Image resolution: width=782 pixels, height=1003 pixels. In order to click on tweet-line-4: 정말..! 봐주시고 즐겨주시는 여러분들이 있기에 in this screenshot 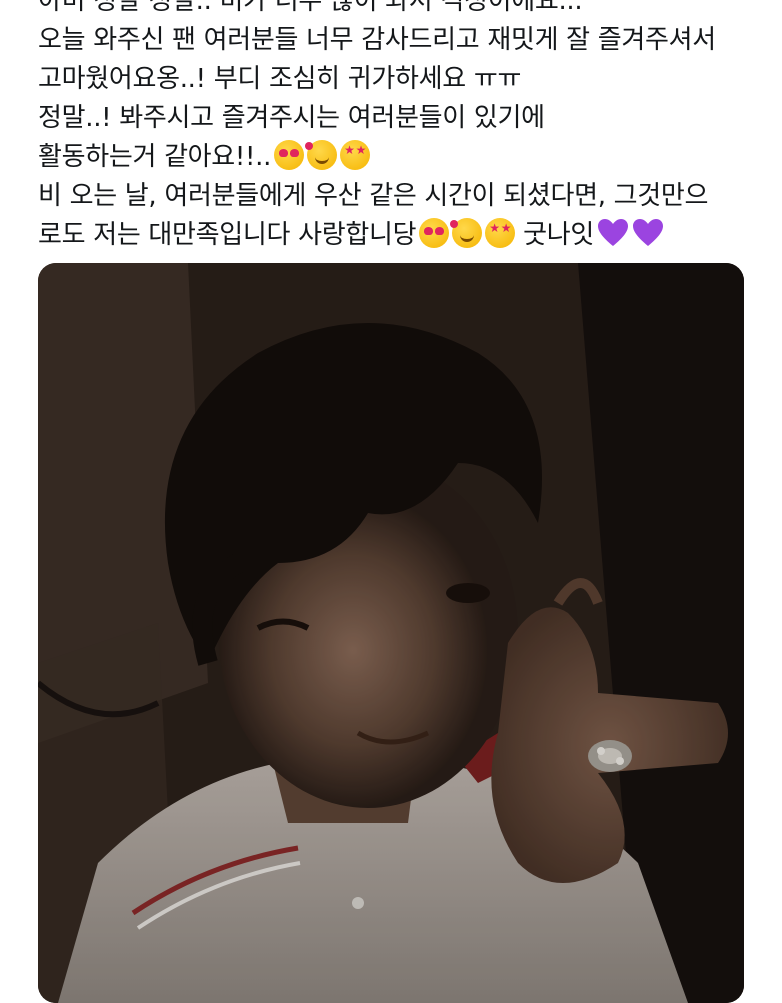, I will do `click(291, 118)`.